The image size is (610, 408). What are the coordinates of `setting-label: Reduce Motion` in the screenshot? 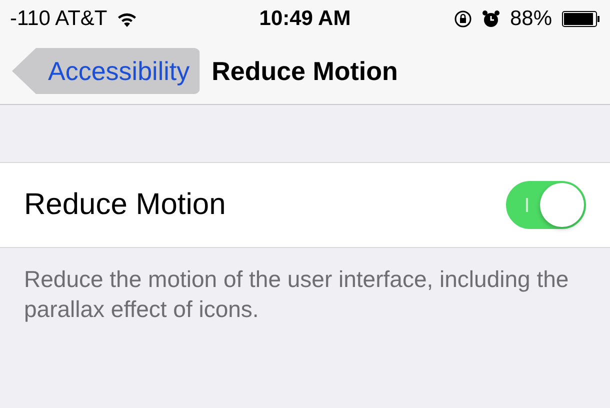 It's located at (125, 205).